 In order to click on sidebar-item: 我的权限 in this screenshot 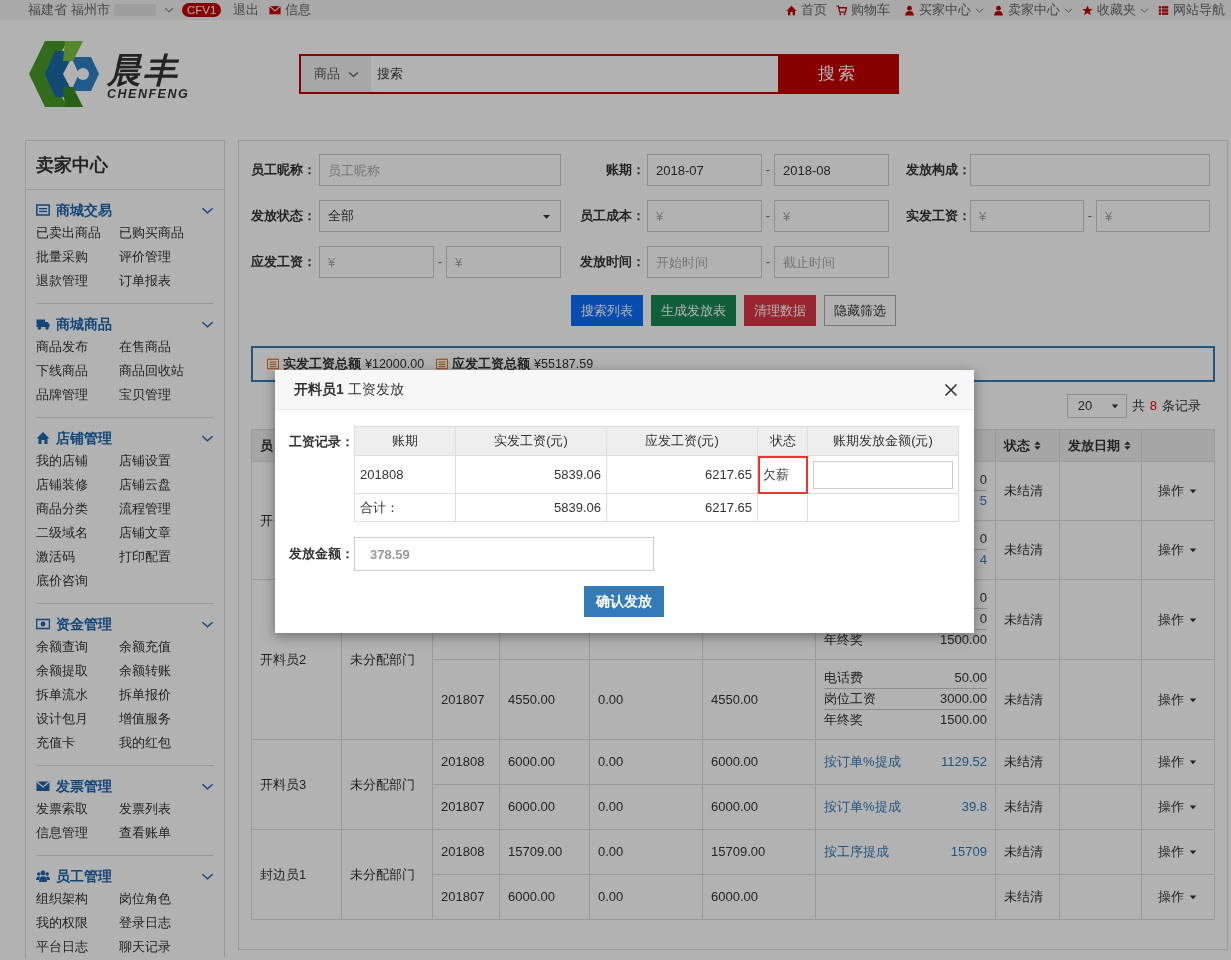, I will do `click(77, 923)`.